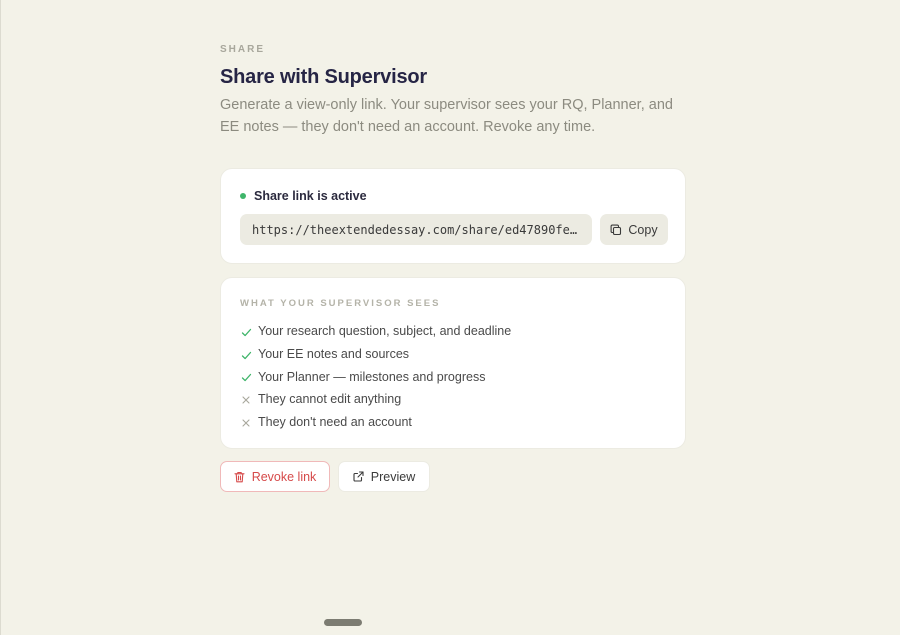 The width and height of the screenshot is (900, 635). What do you see at coordinates (239, 476) in the screenshot?
I see `trash-icon` at bounding box center [239, 476].